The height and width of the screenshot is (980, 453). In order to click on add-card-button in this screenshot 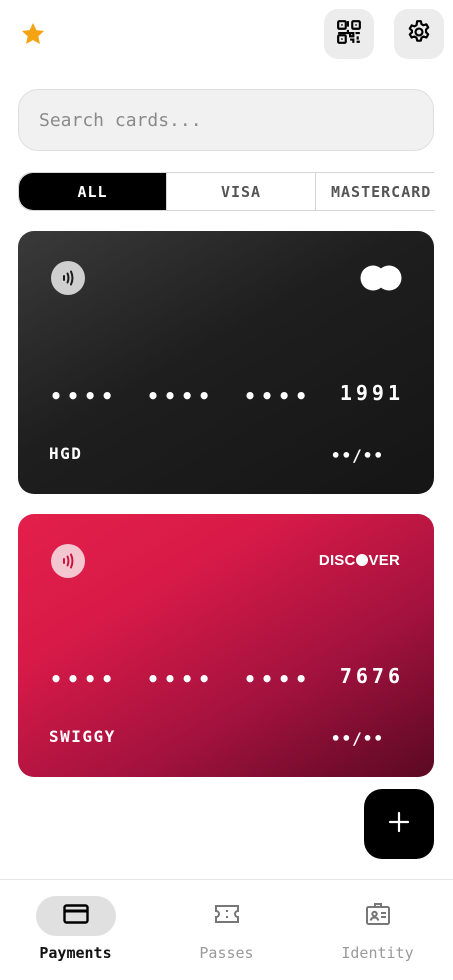, I will do `click(399, 824)`.